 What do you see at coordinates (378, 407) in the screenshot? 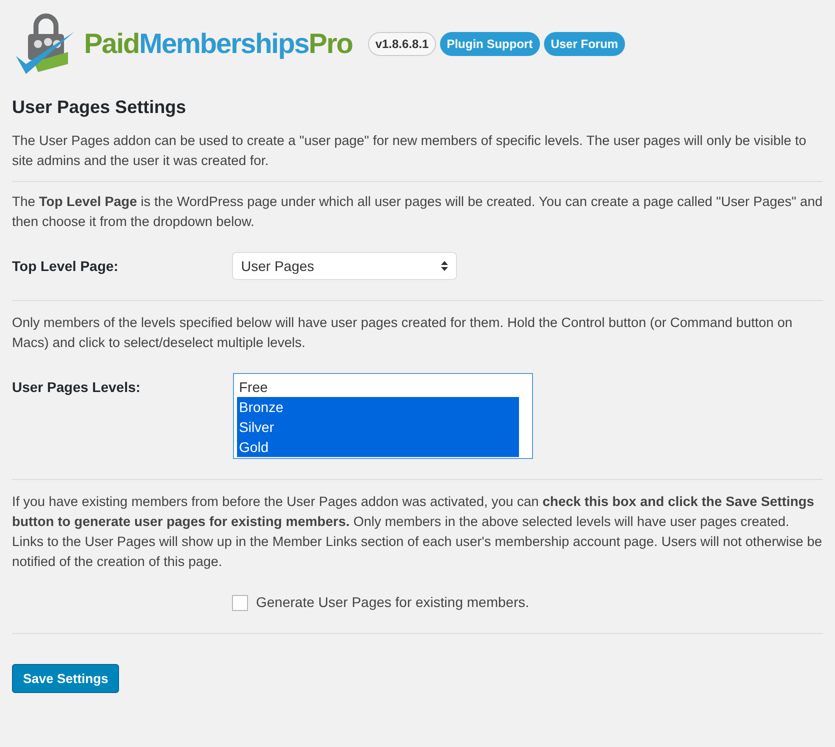
I see `level-option: Bronze` at bounding box center [378, 407].